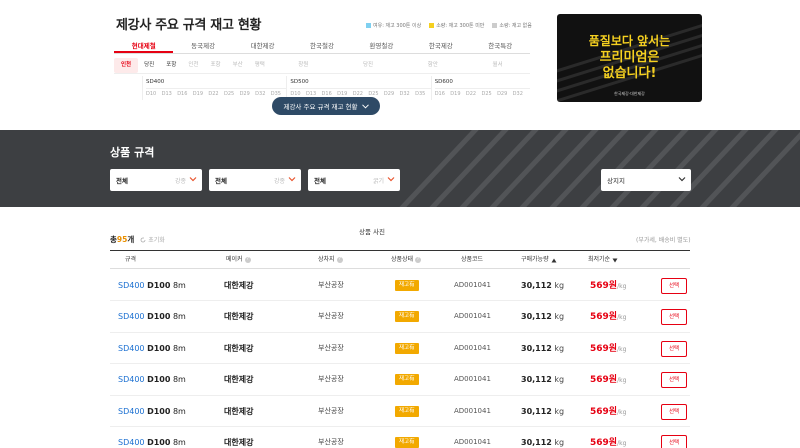 This screenshot has width=800, height=448. Describe the element at coordinates (216, 94) in the screenshot. I see `diameter-list: D10 D13 D16 D19 D22 D25 D29 D32 D35` at that location.